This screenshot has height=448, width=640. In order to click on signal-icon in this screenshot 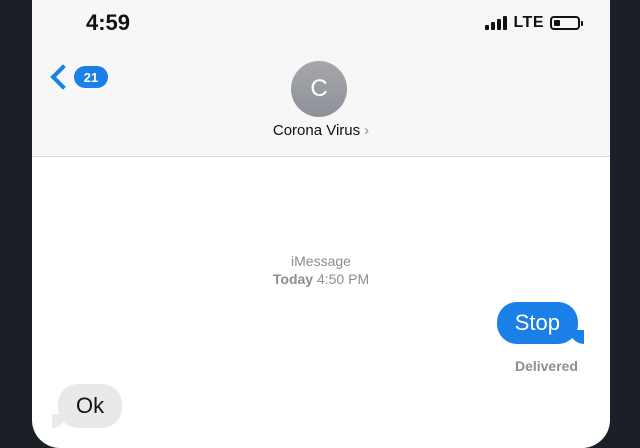, I will do `click(496, 23)`.